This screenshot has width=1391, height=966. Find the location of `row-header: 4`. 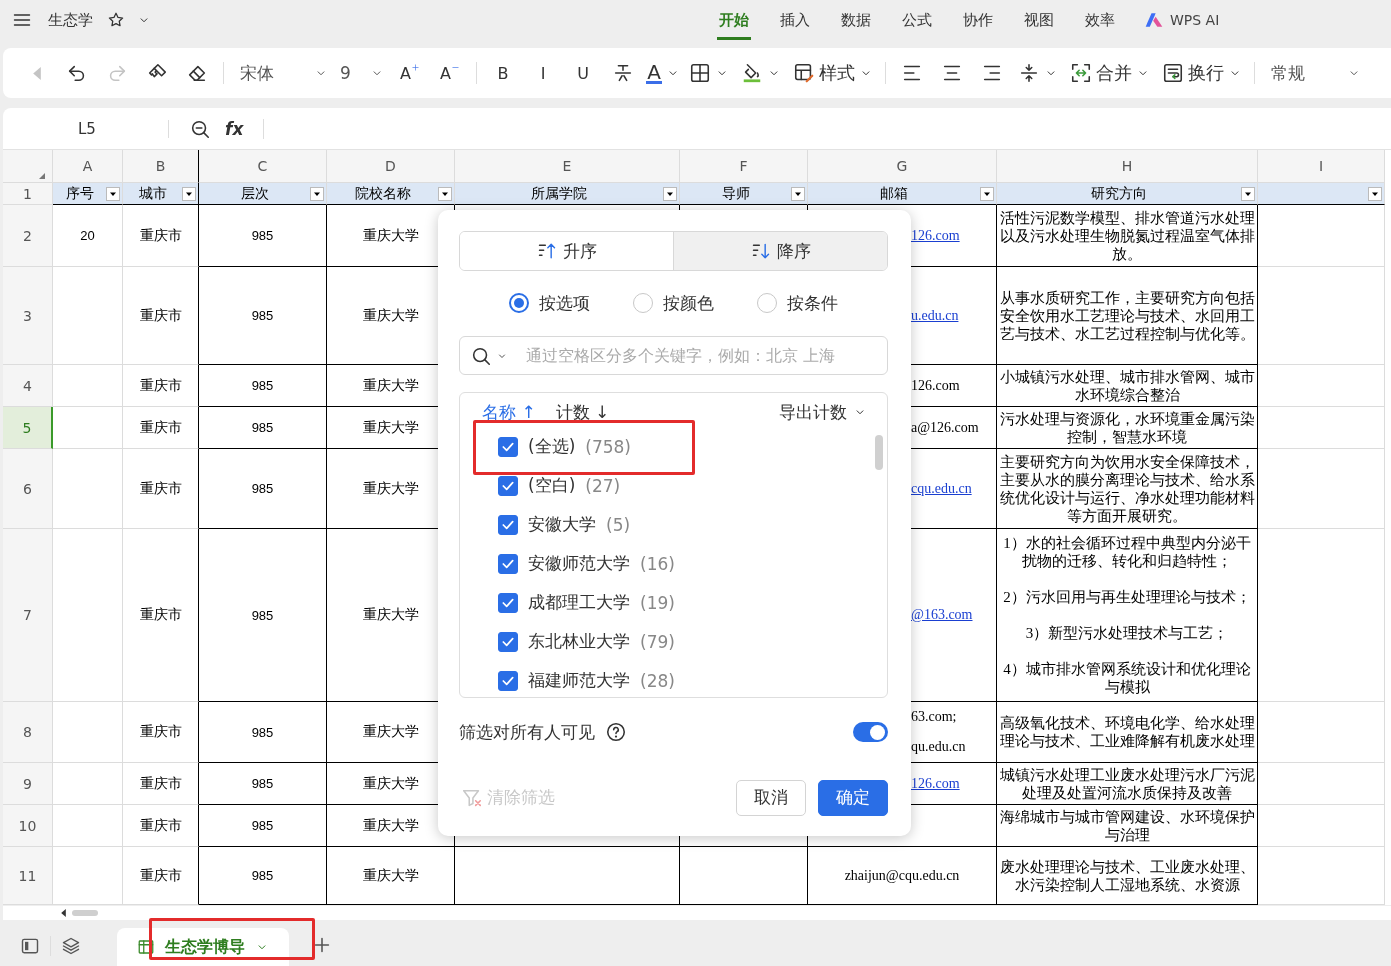

row-header: 4 is located at coordinates (28, 386).